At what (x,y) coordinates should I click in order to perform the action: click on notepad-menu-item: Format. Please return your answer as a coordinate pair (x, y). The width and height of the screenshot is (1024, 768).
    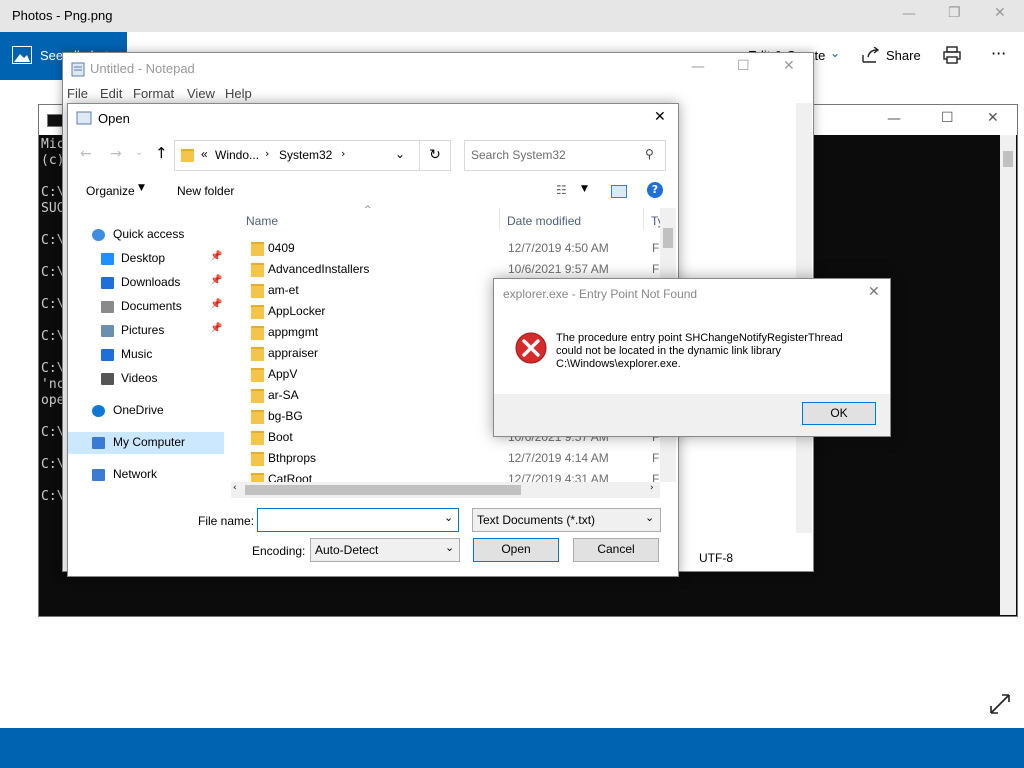
    Looking at the image, I should click on (153, 93).